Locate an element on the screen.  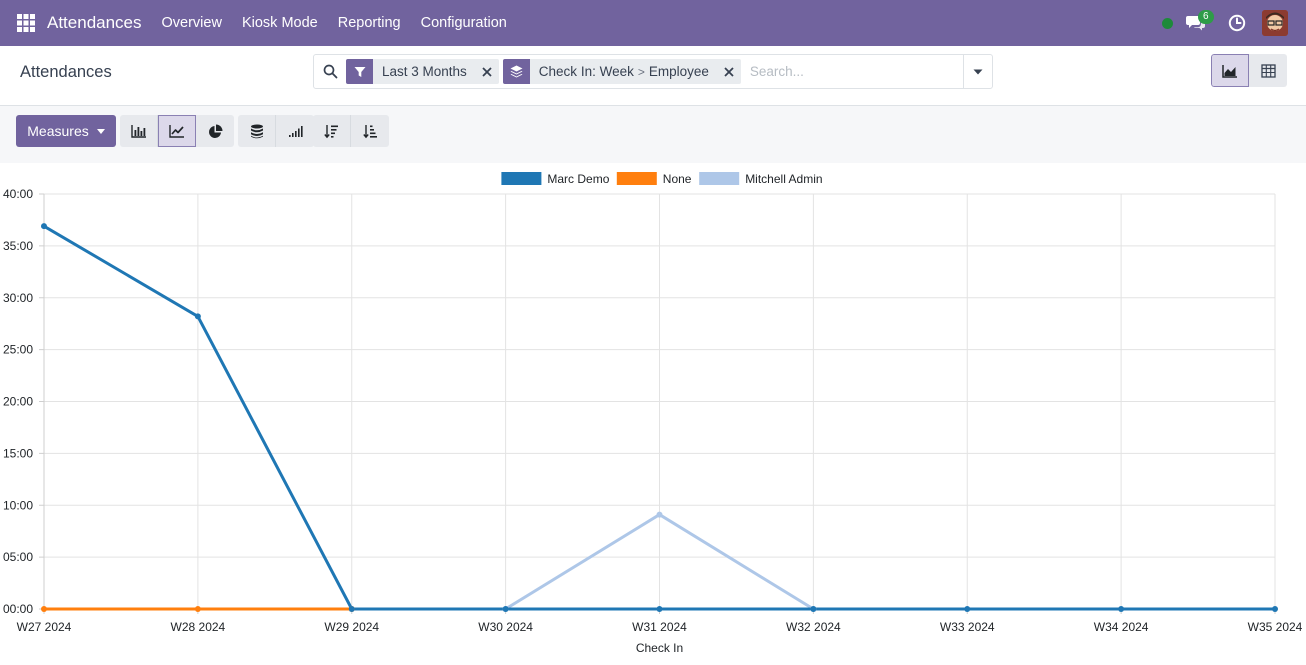
pie-chart-button is located at coordinates (215, 131).